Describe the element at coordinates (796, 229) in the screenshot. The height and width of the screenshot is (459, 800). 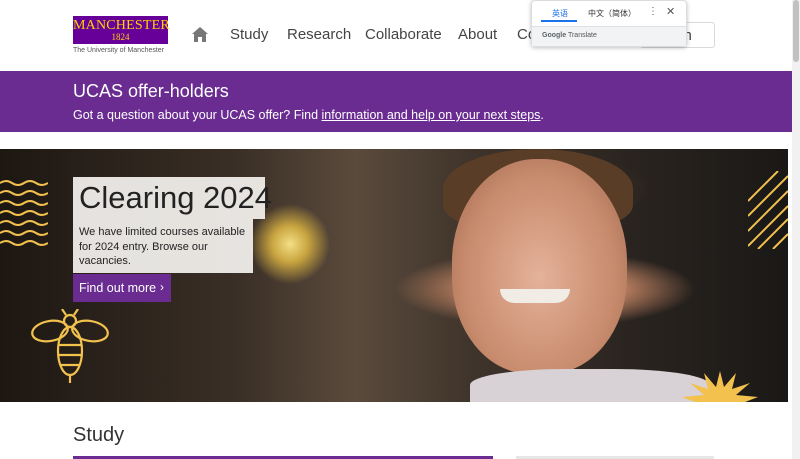
I see `page-scrollbar` at that location.